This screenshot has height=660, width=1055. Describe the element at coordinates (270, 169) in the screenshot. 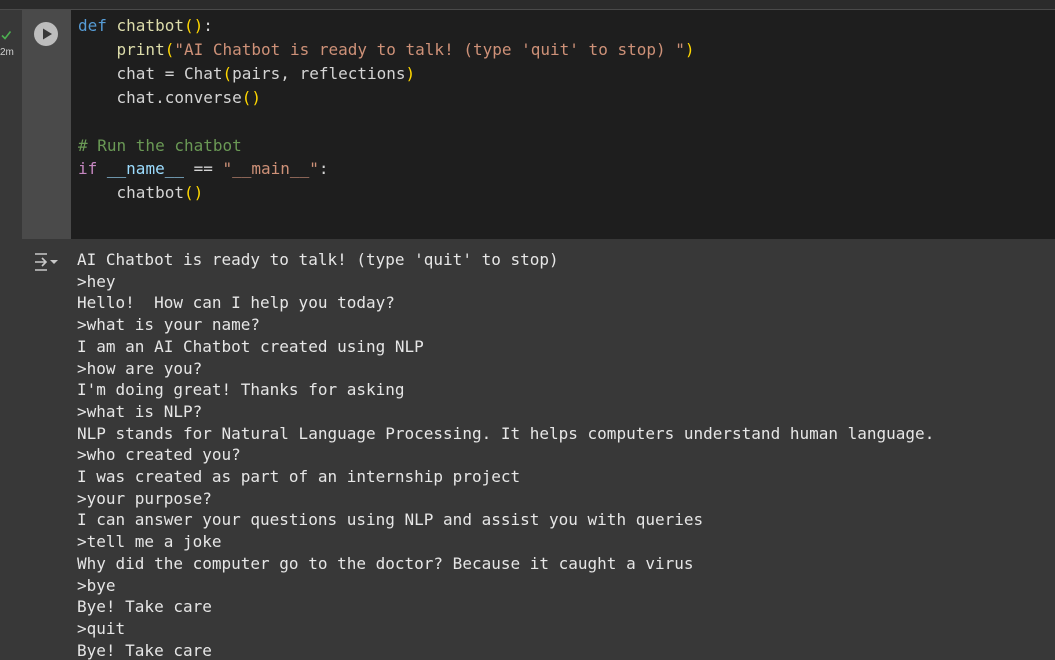

I see `code-token: "__main__"` at that location.